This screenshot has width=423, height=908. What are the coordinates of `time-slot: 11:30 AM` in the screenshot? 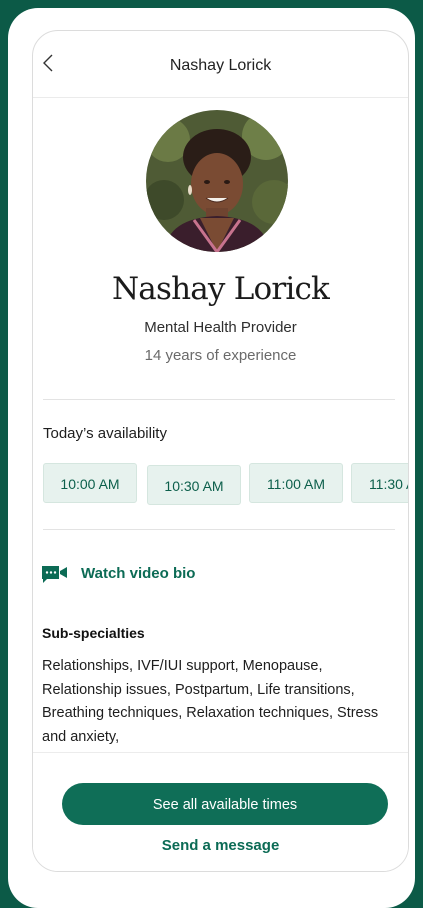 It's located at (379, 483).